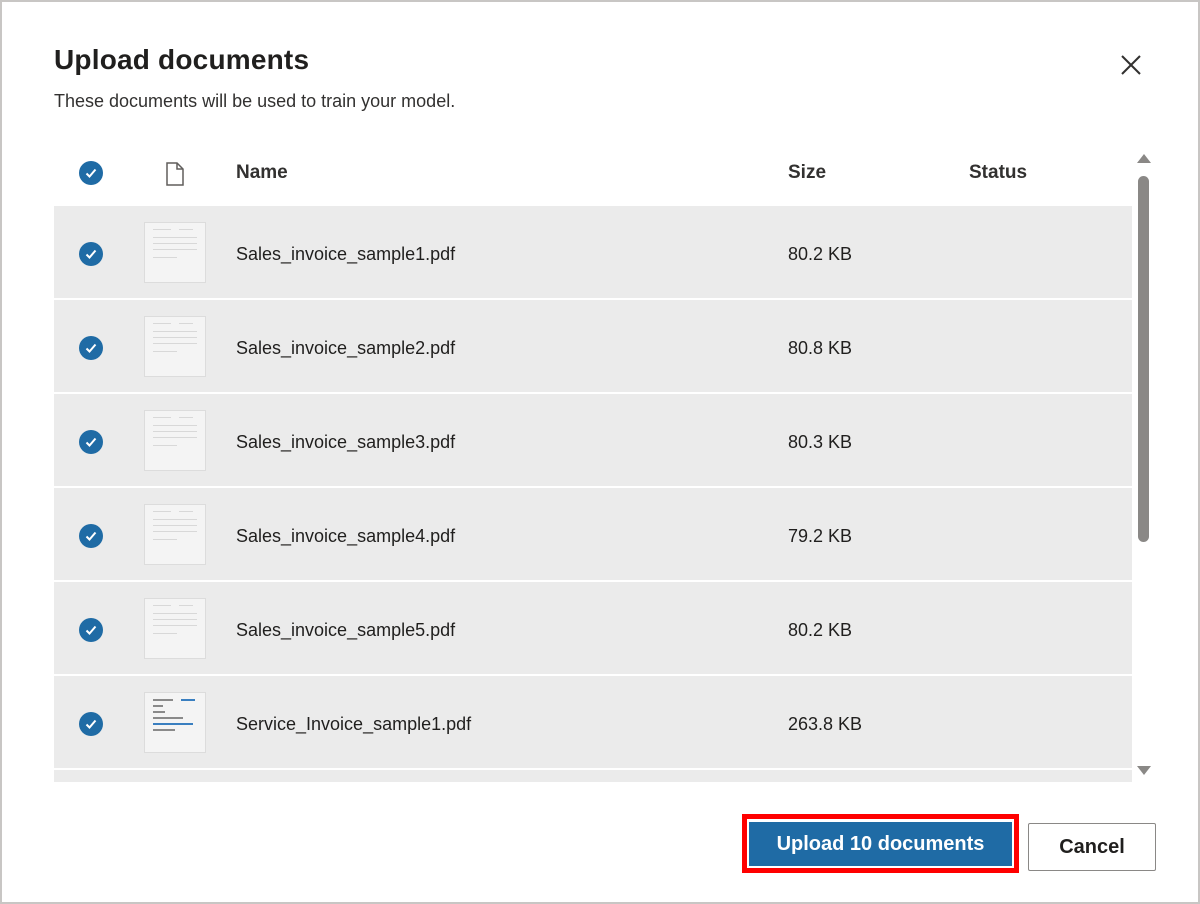  I want to click on close-button, so click(1131, 65).